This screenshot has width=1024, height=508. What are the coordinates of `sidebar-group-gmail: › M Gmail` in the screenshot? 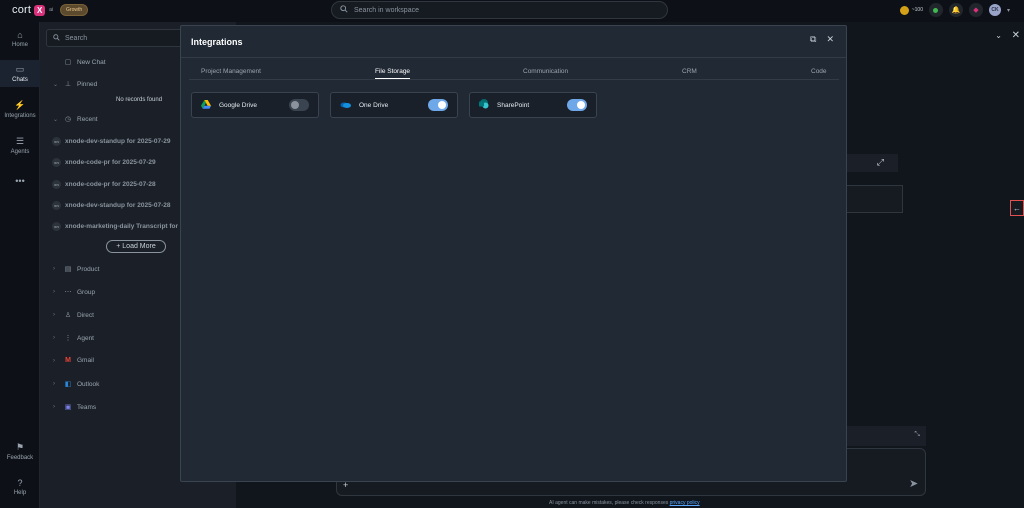 It's located at (73, 360).